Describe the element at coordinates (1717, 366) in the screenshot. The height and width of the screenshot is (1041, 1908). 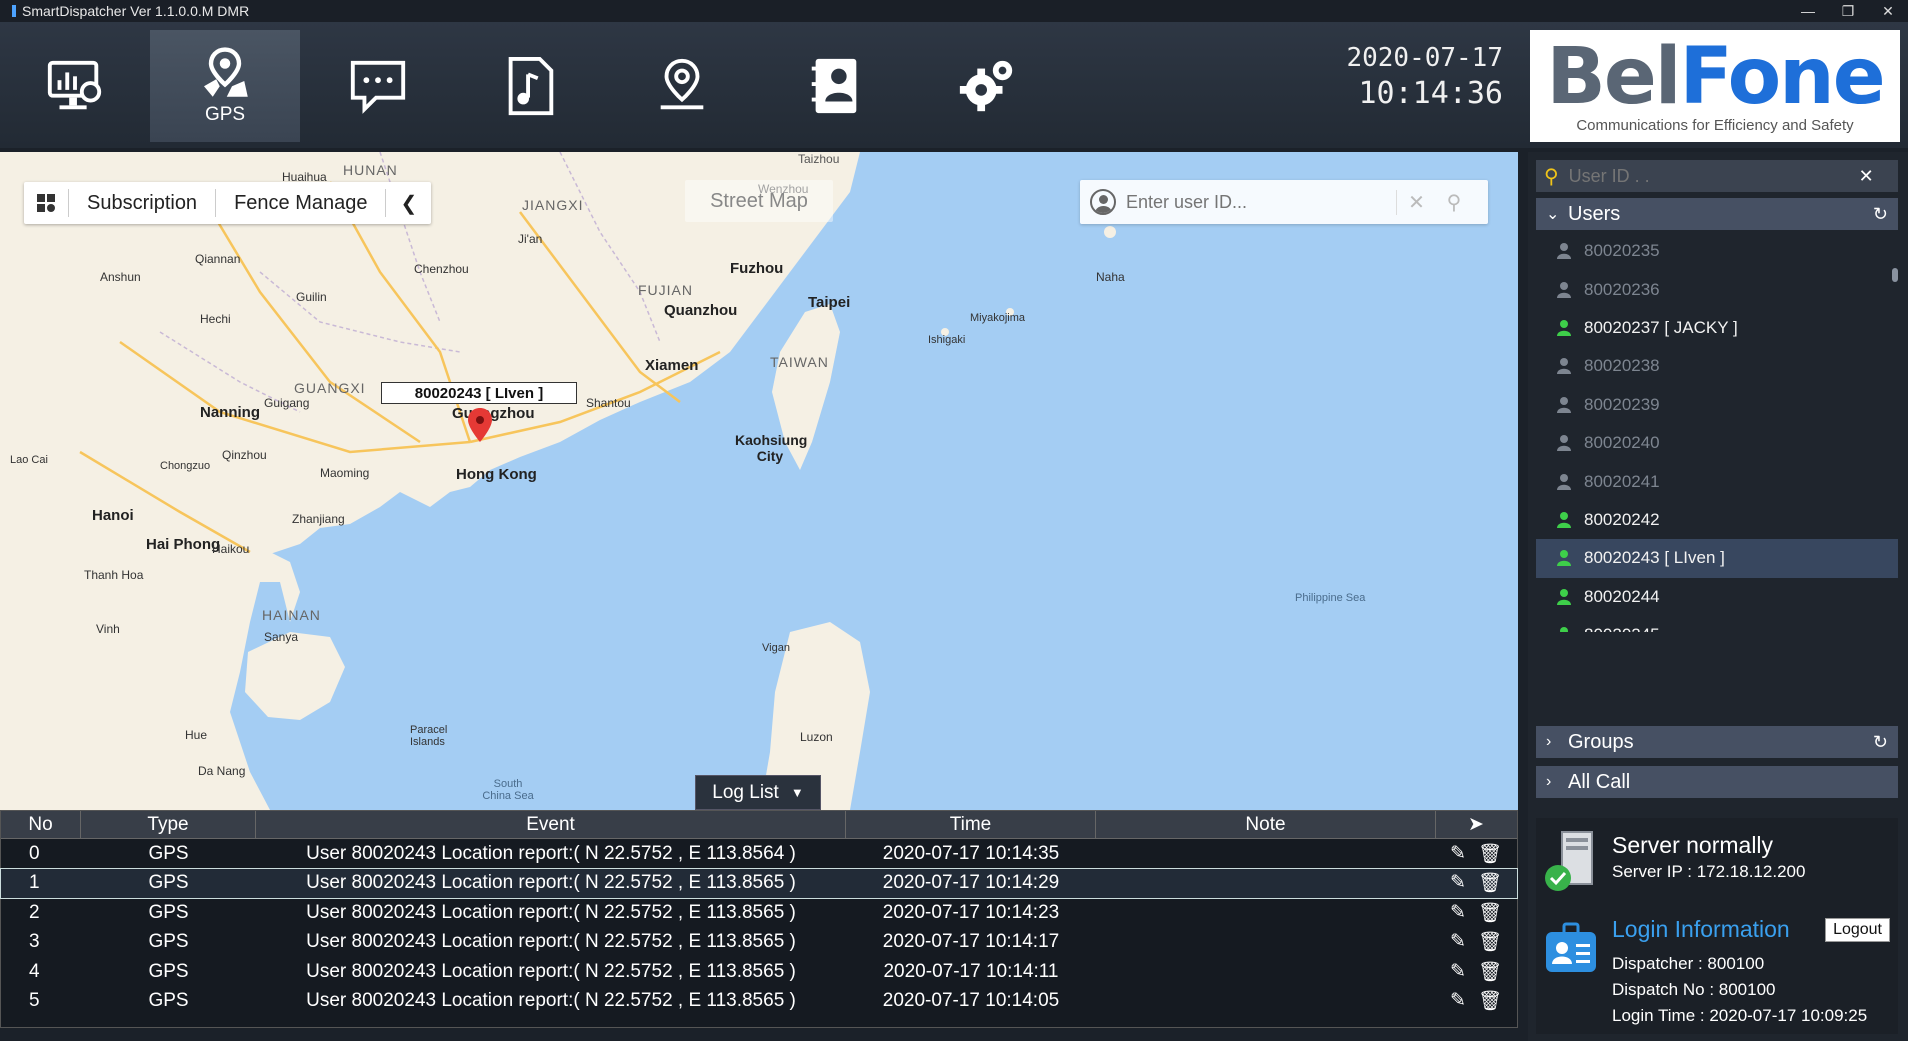
I see `user-item: 80020238` at that location.